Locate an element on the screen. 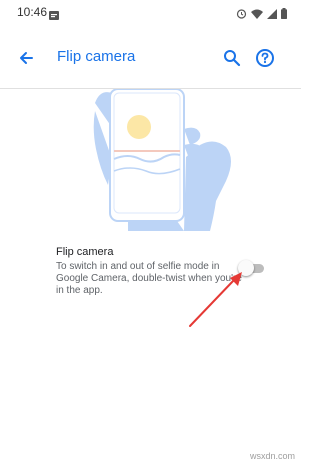  status-bar: 10:46 is located at coordinates (150, 12).